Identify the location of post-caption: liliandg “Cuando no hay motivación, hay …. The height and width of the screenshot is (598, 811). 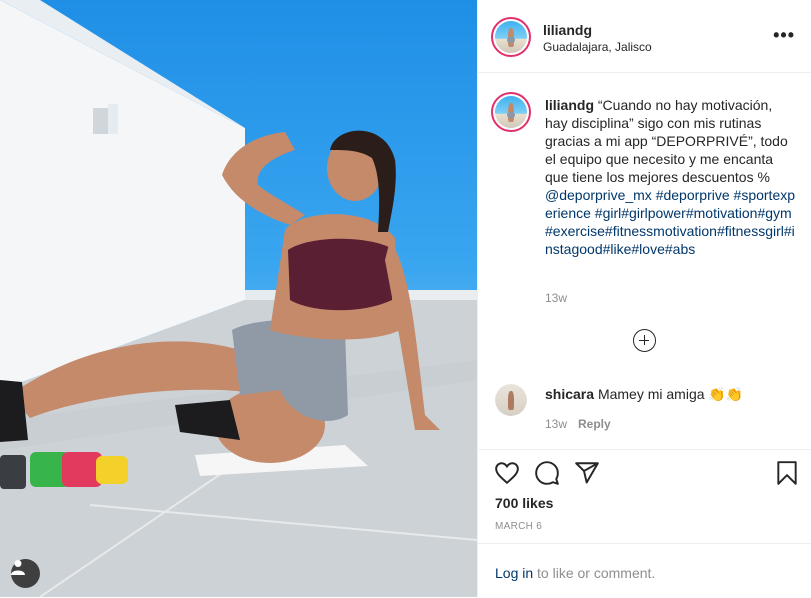
(671, 177).